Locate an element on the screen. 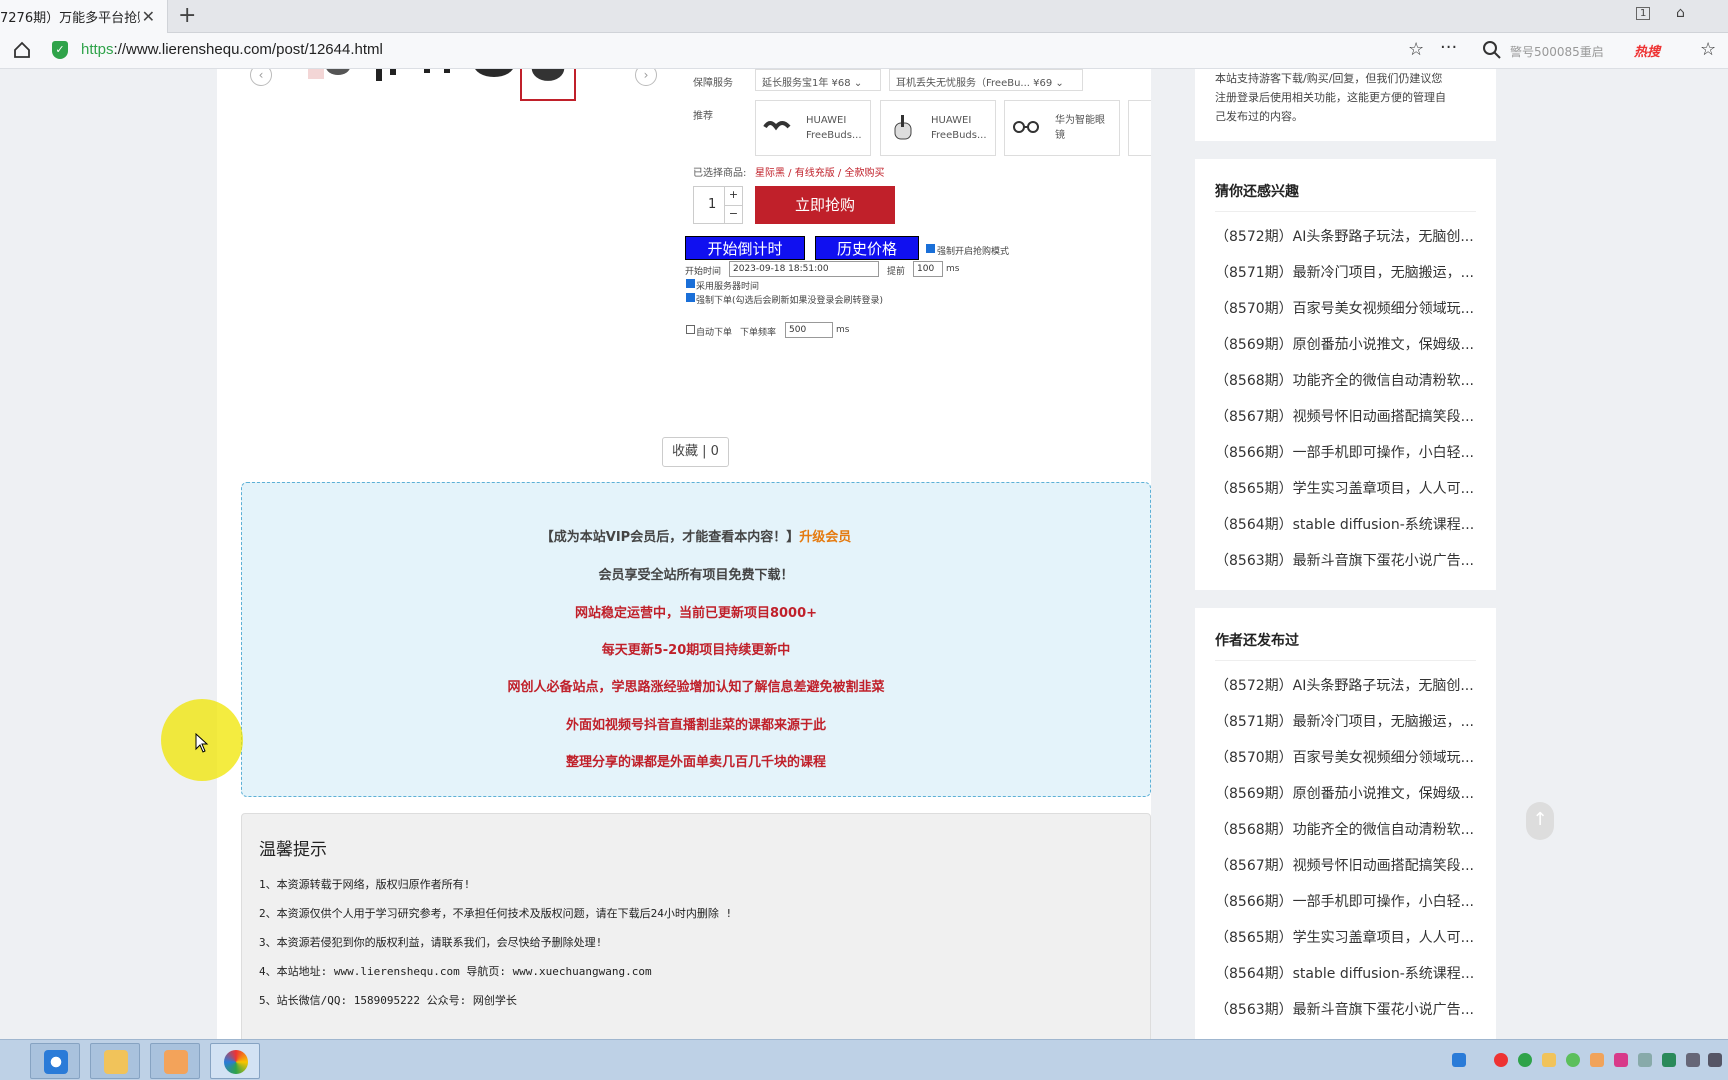  collect-button: 收藏 | 0 is located at coordinates (695, 452).